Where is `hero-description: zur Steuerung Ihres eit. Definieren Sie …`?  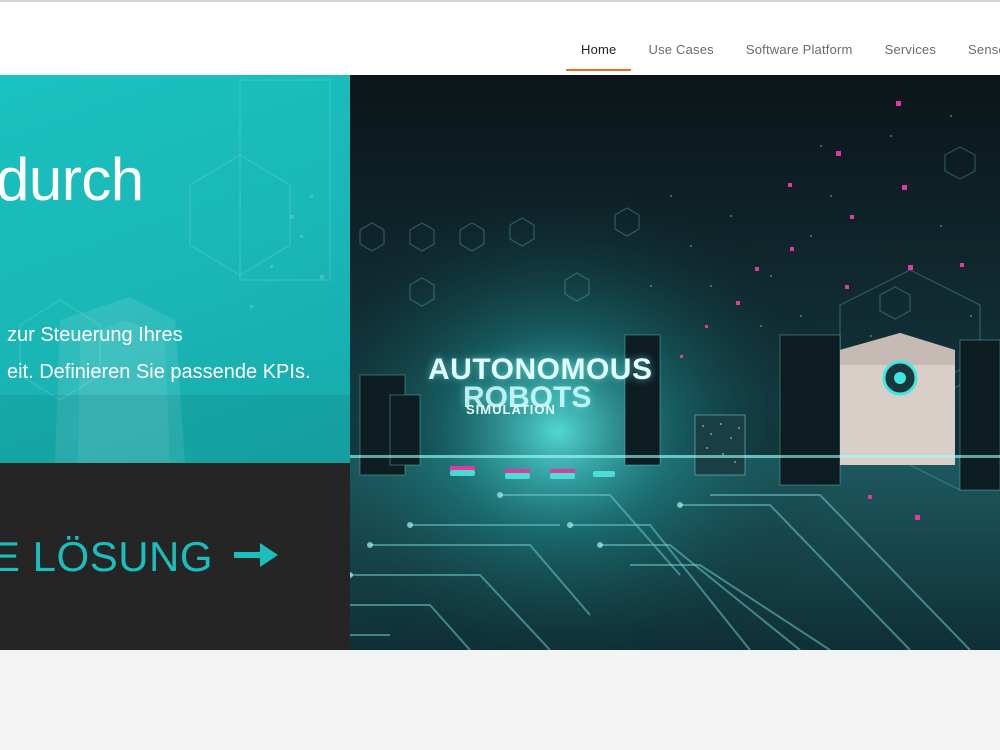 hero-description: zur Steuerung Ihres eit. Definieren Sie … is located at coordinates (159, 354).